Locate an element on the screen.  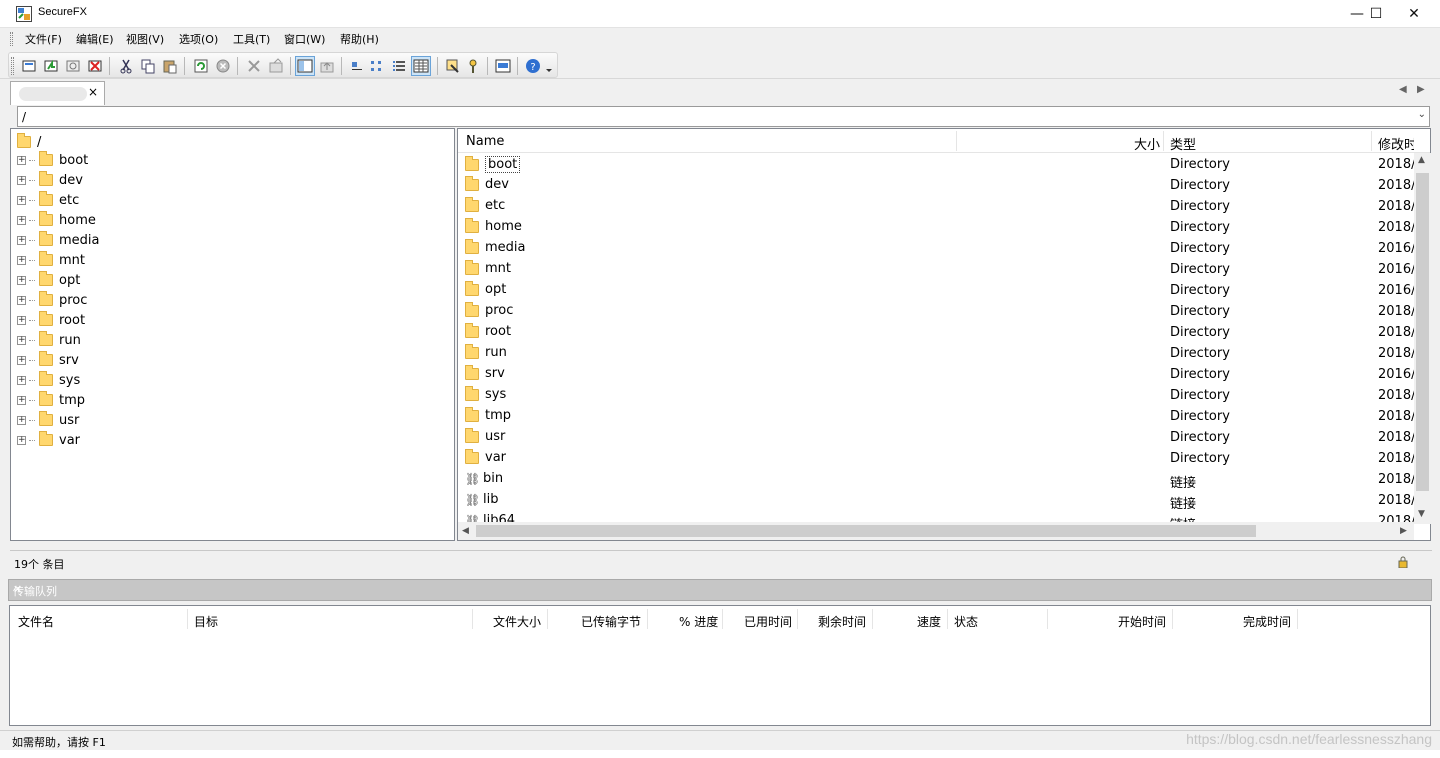
help-icon: ? is located at coordinates (533, 66).